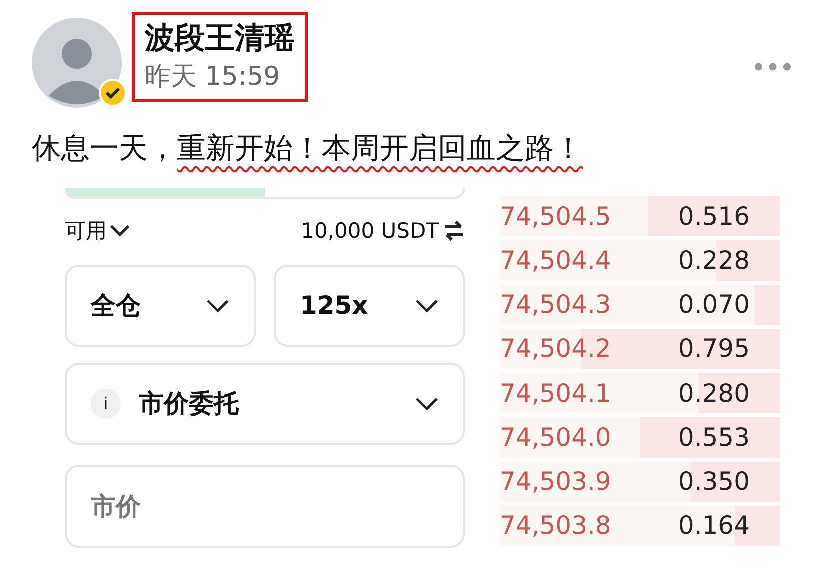 The height and width of the screenshot is (578, 828). Describe the element at coordinates (556, 437) in the screenshot. I see `ask-price: 74,504.0` at that location.